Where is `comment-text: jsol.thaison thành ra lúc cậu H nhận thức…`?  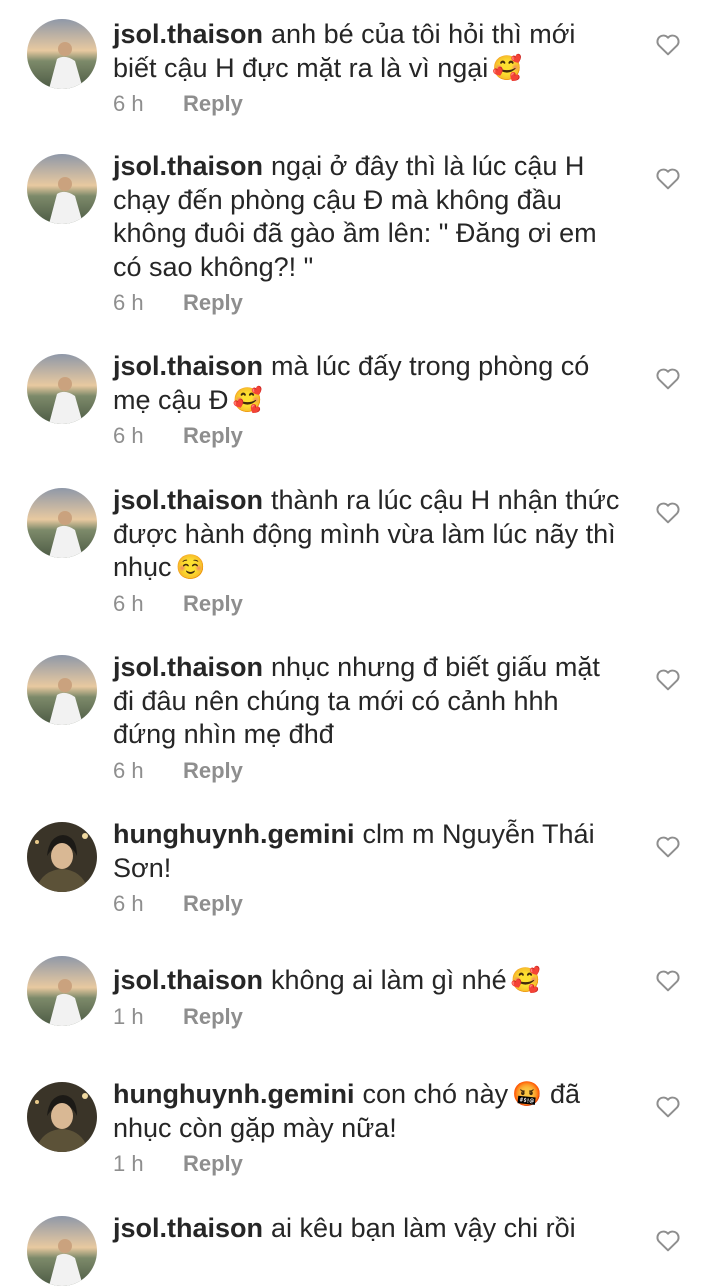
comment-text: jsol.thaison thành ra lúc cậu H nhận thức… is located at coordinates (368, 534).